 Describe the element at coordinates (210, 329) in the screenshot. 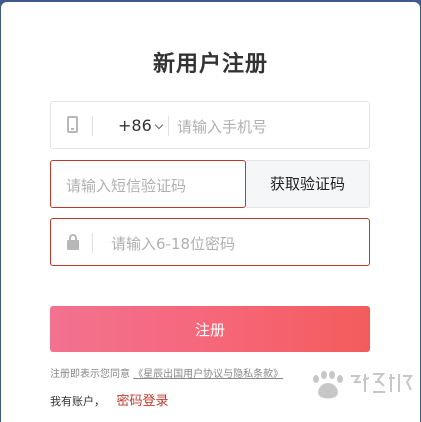

I see `register-button: 注册` at that location.